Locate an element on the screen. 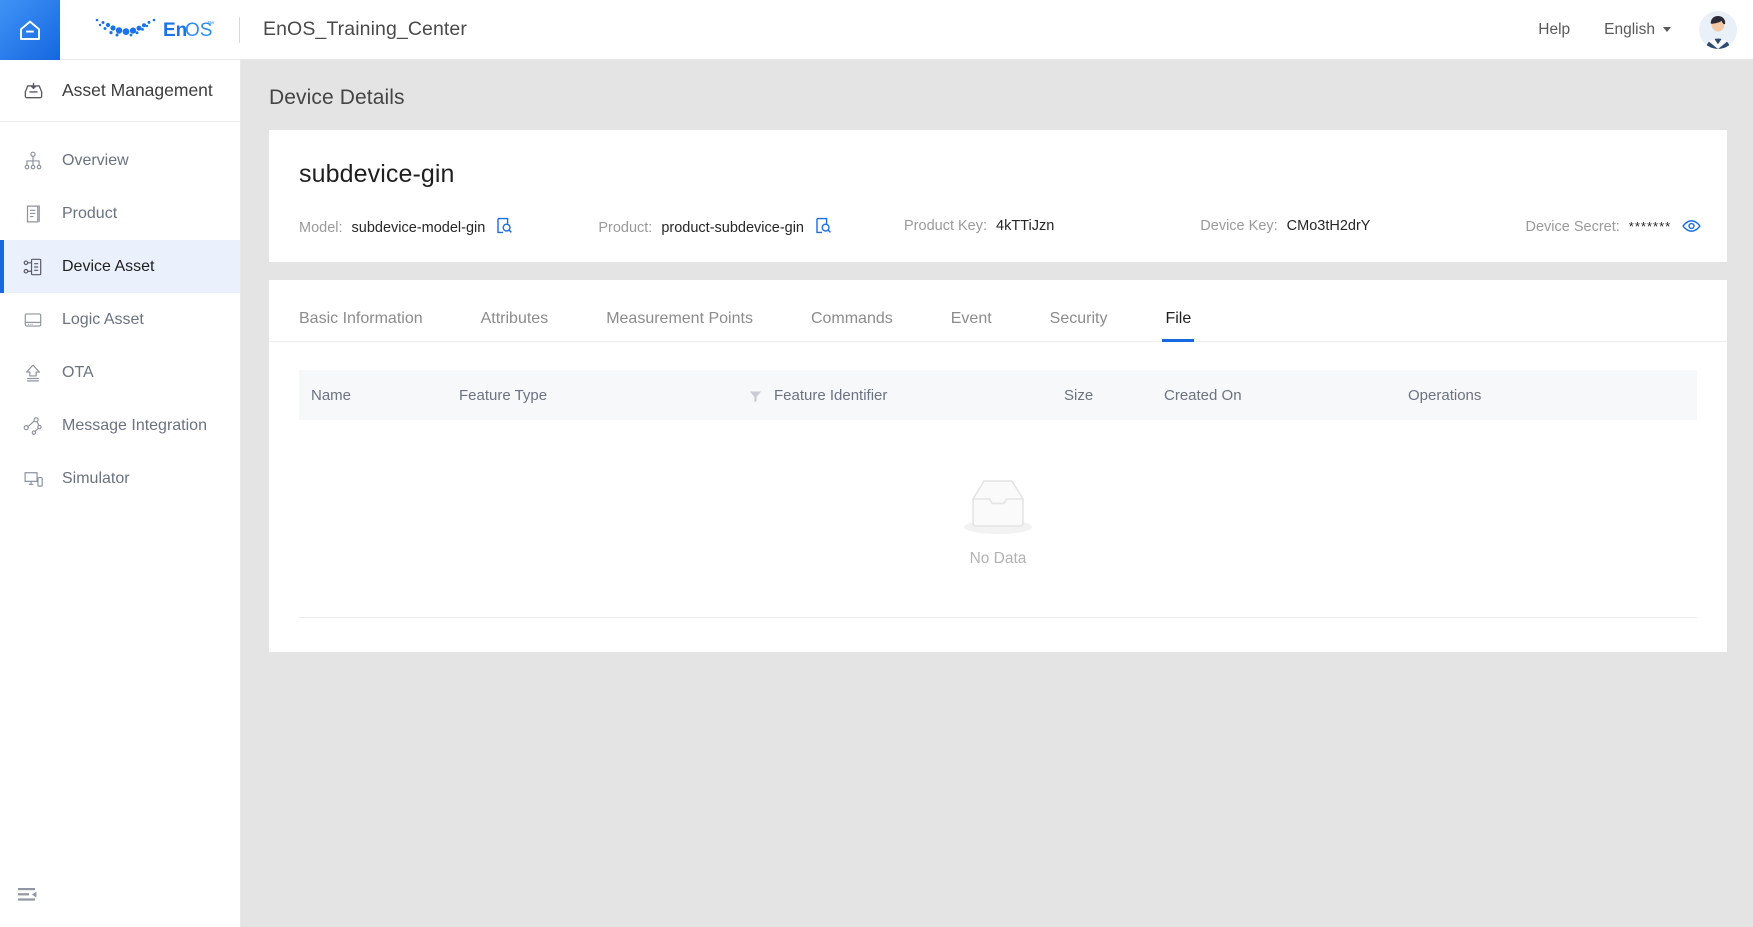 This screenshot has width=1753, height=927. sidebar-item-overview: Overview is located at coordinates (120, 160).